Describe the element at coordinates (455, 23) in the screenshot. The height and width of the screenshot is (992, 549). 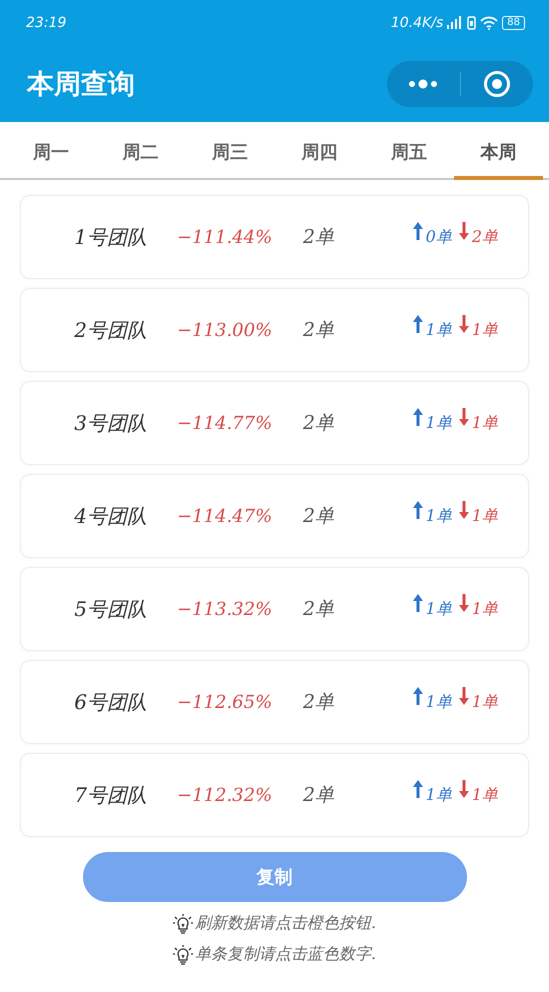
I see `signal-icon` at that location.